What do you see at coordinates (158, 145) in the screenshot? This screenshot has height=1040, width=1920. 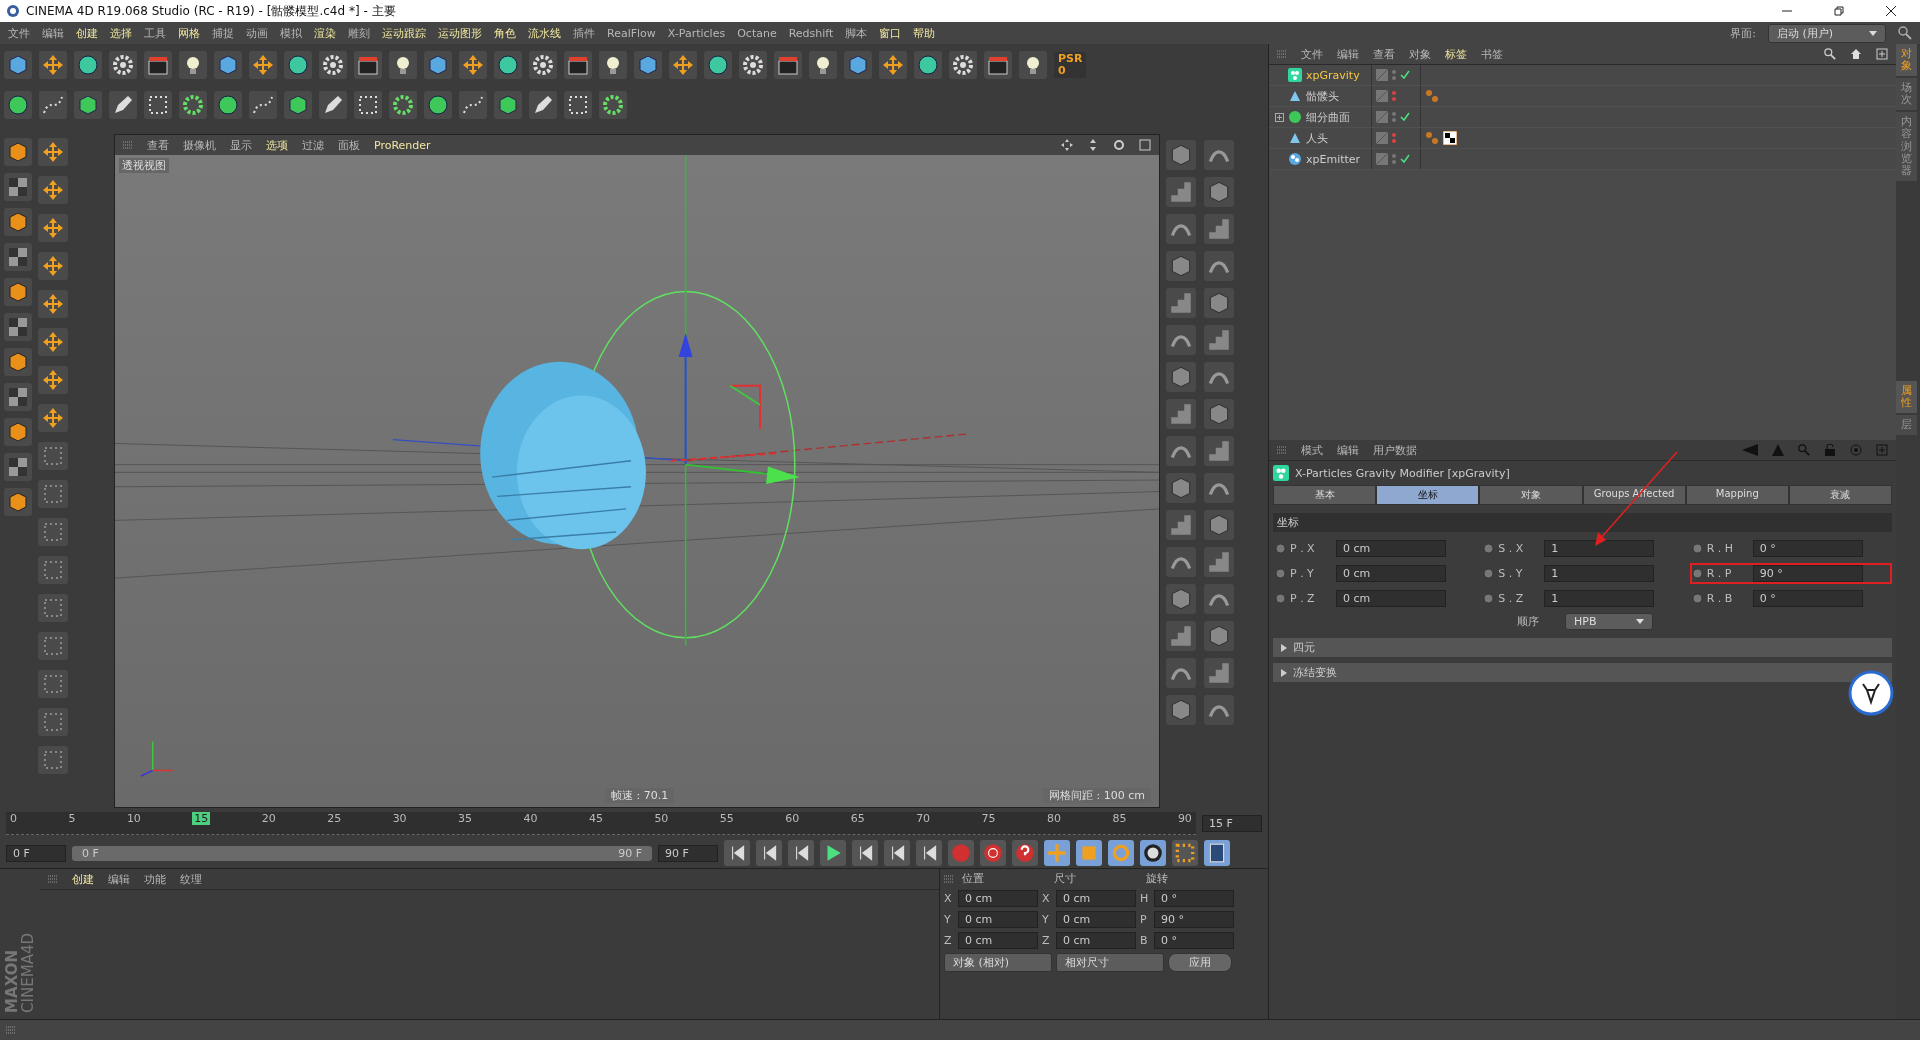 I see `viewport-menu-item: 查看` at bounding box center [158, 145].